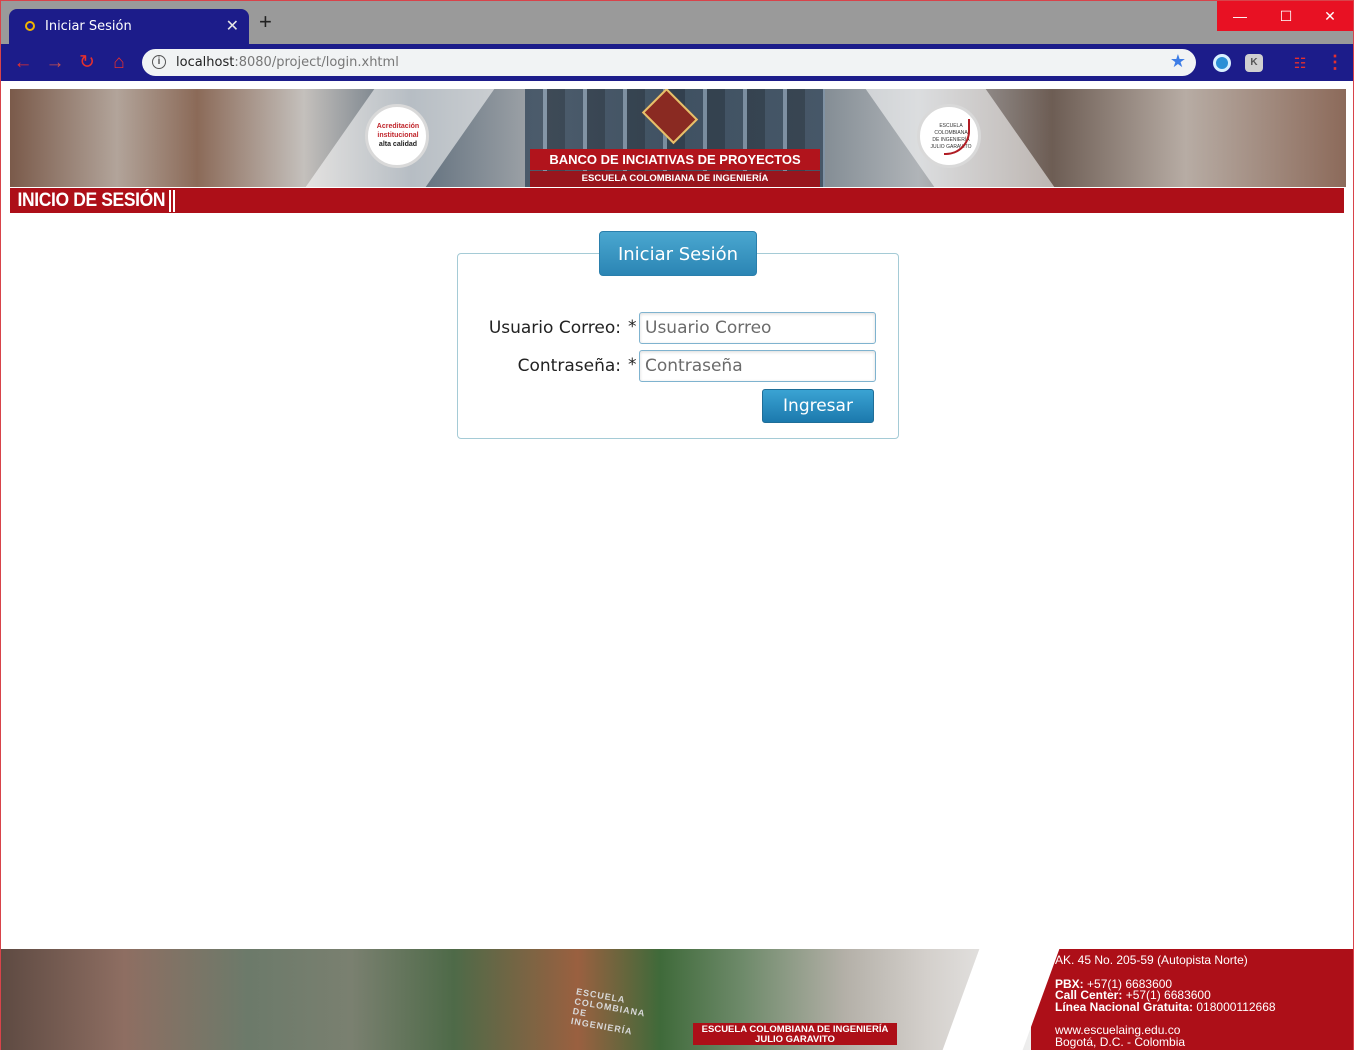 The width and height of the screenshot is (1354, 1050). I want to click on extension-circle-icon, so click(1222, 63).